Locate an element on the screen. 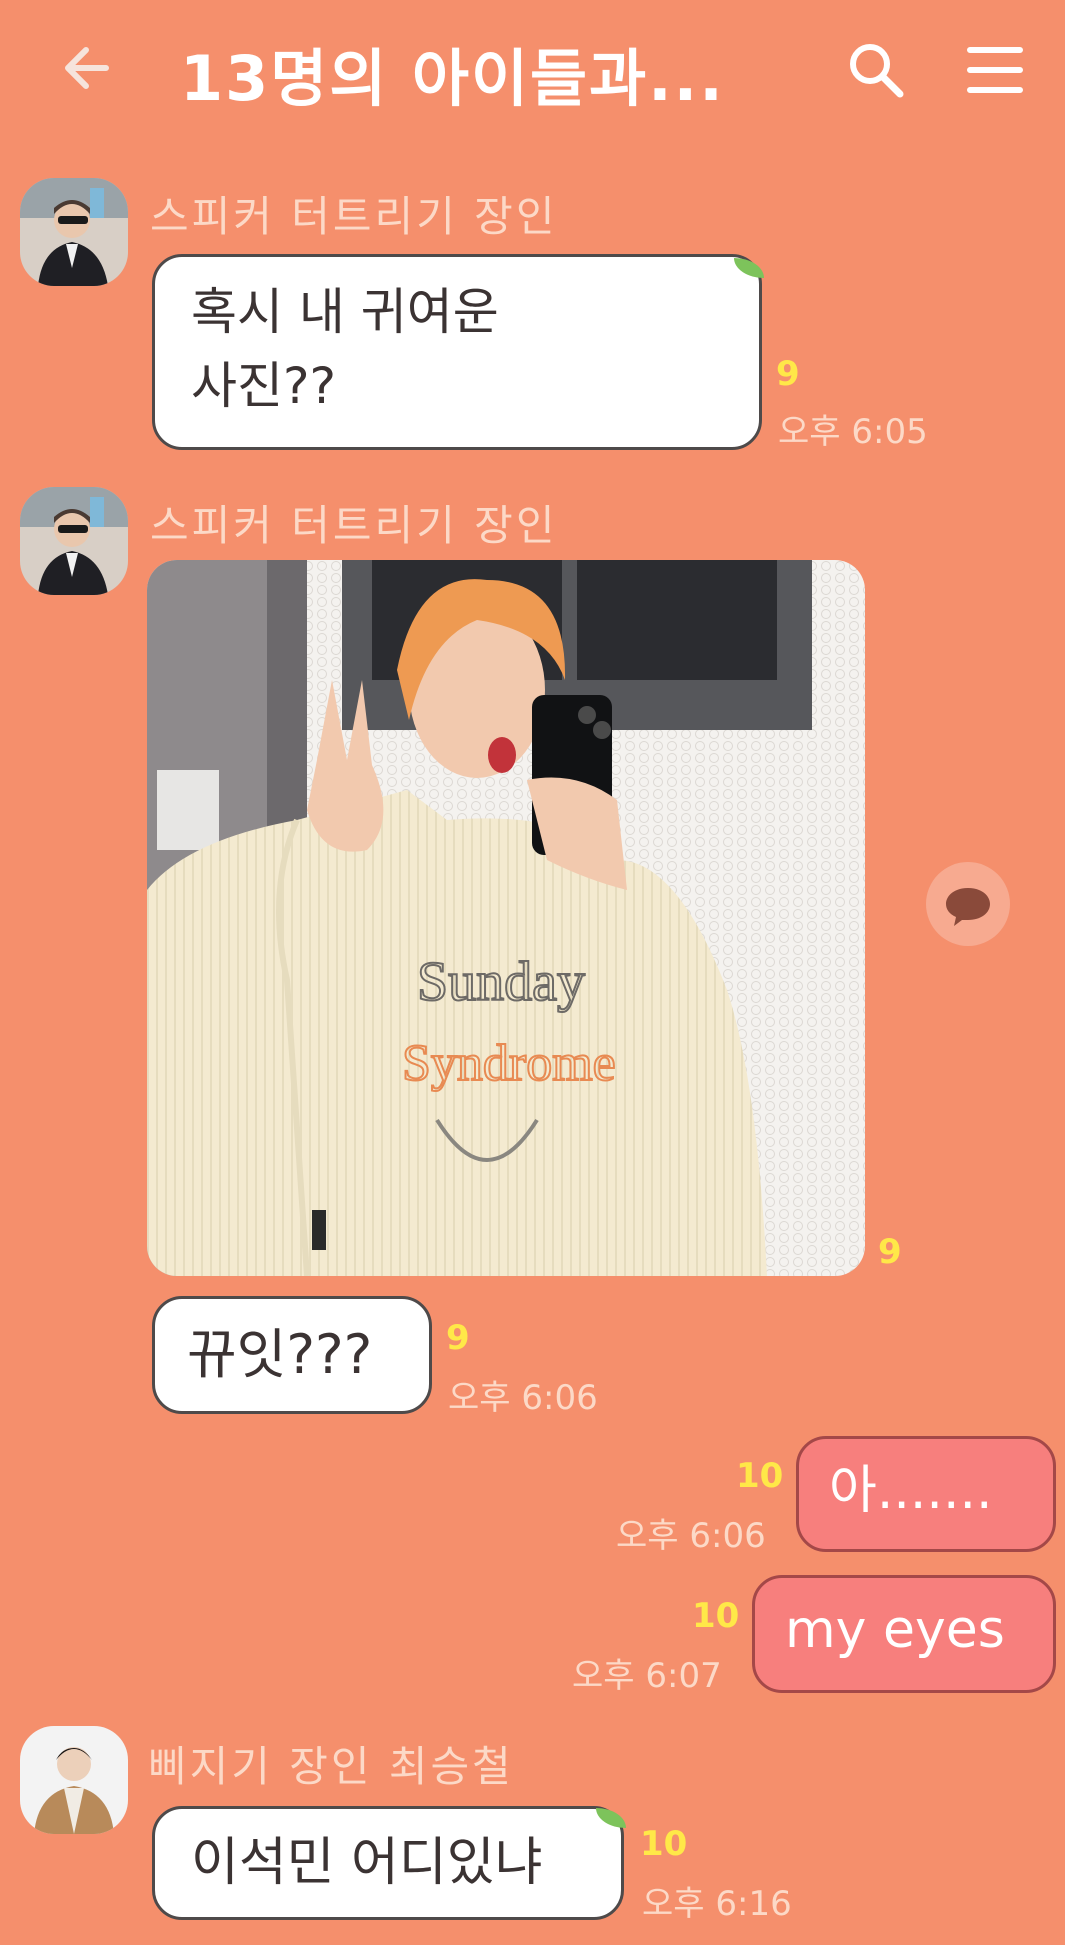 This screenshot has height=1945, width=1065. message-time: 오후 6:05 is located at coordinates (853, 432).